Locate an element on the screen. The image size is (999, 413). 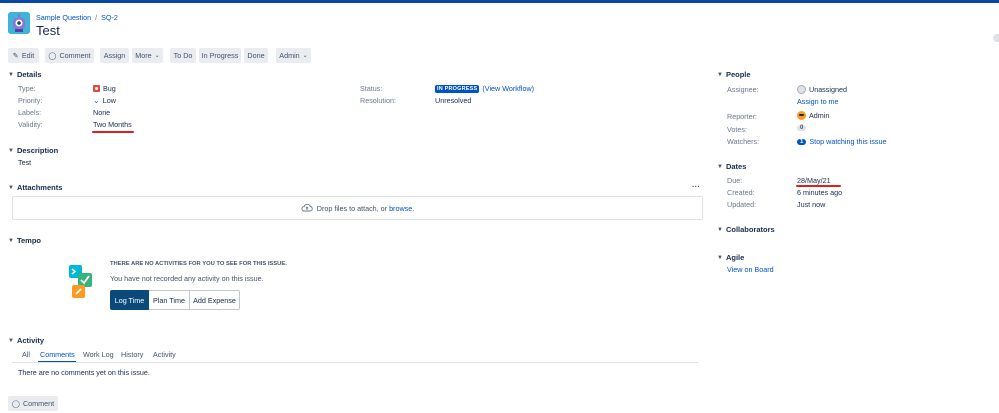
status-value: IN PROGRESS (View Workflow) is located at coordinates (484, 88).